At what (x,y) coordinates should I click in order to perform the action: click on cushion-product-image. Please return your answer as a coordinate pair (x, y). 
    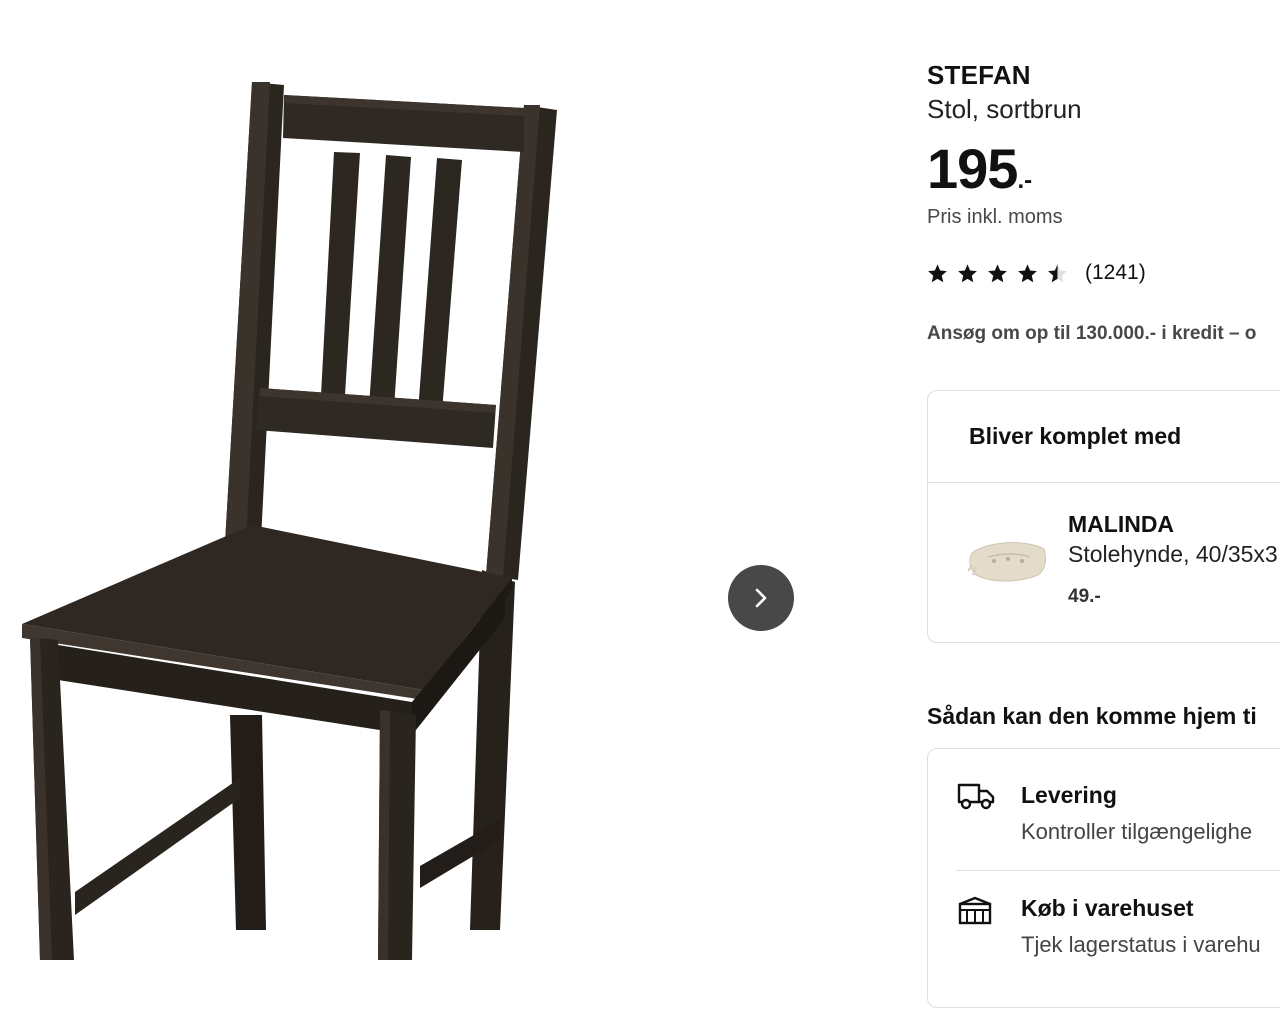
    Looking at the image, I should click on (1007, 562).